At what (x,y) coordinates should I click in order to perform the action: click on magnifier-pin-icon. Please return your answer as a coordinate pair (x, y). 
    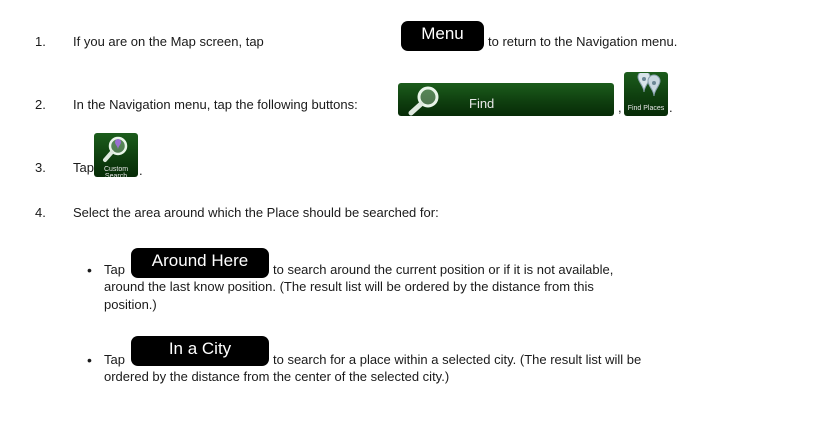
    Looking at the image, I should click on (115, 149).